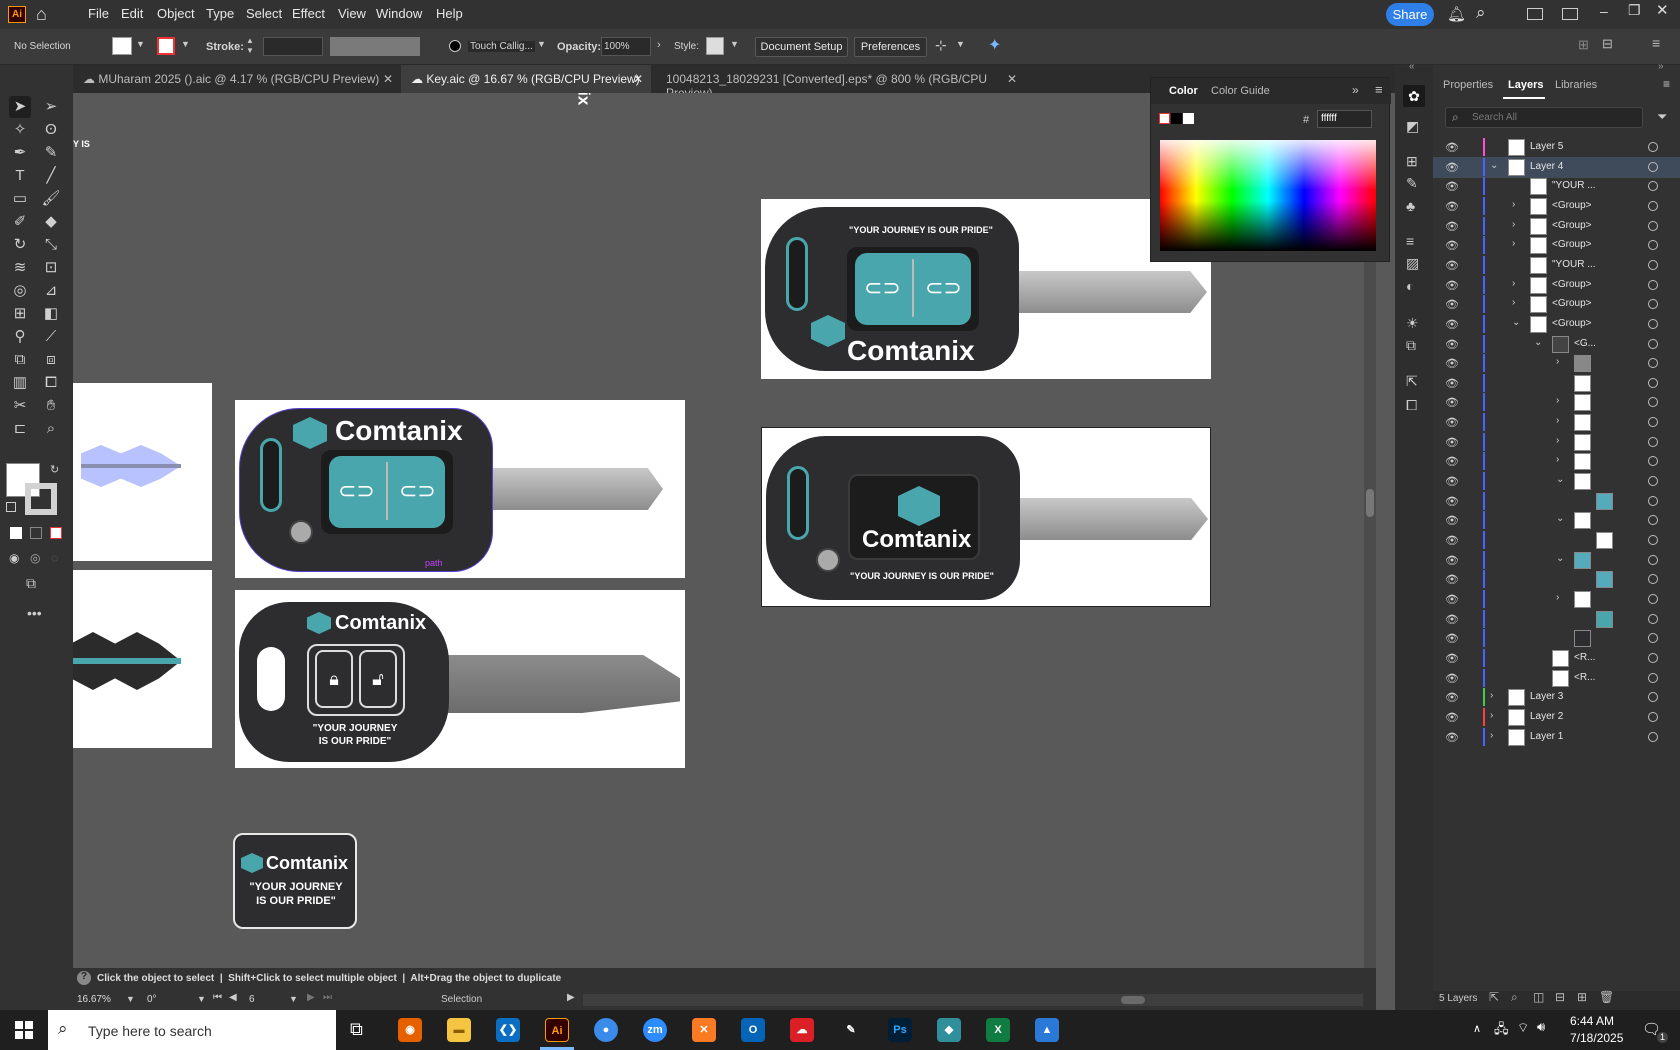 The height and width of the screenshot is (1050, 1680). What do you see at coordinates (851, 1030) in the screenshot?
I see `pen-app-icon: ✎` at bounding box center [851, 1030].